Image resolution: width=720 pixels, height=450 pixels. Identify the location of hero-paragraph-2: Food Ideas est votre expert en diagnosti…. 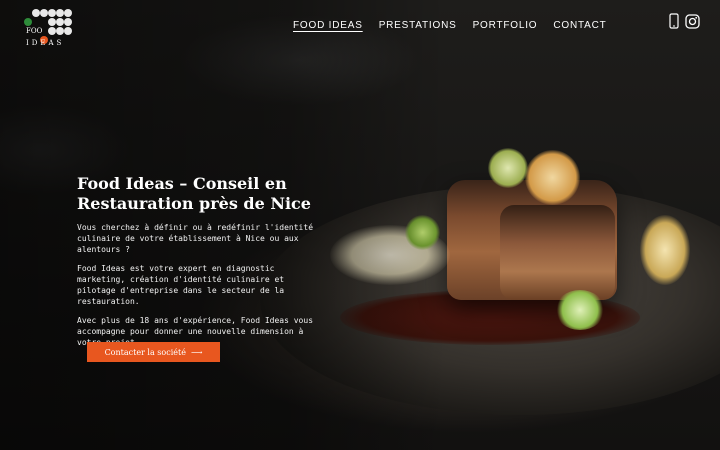
(181, 285).